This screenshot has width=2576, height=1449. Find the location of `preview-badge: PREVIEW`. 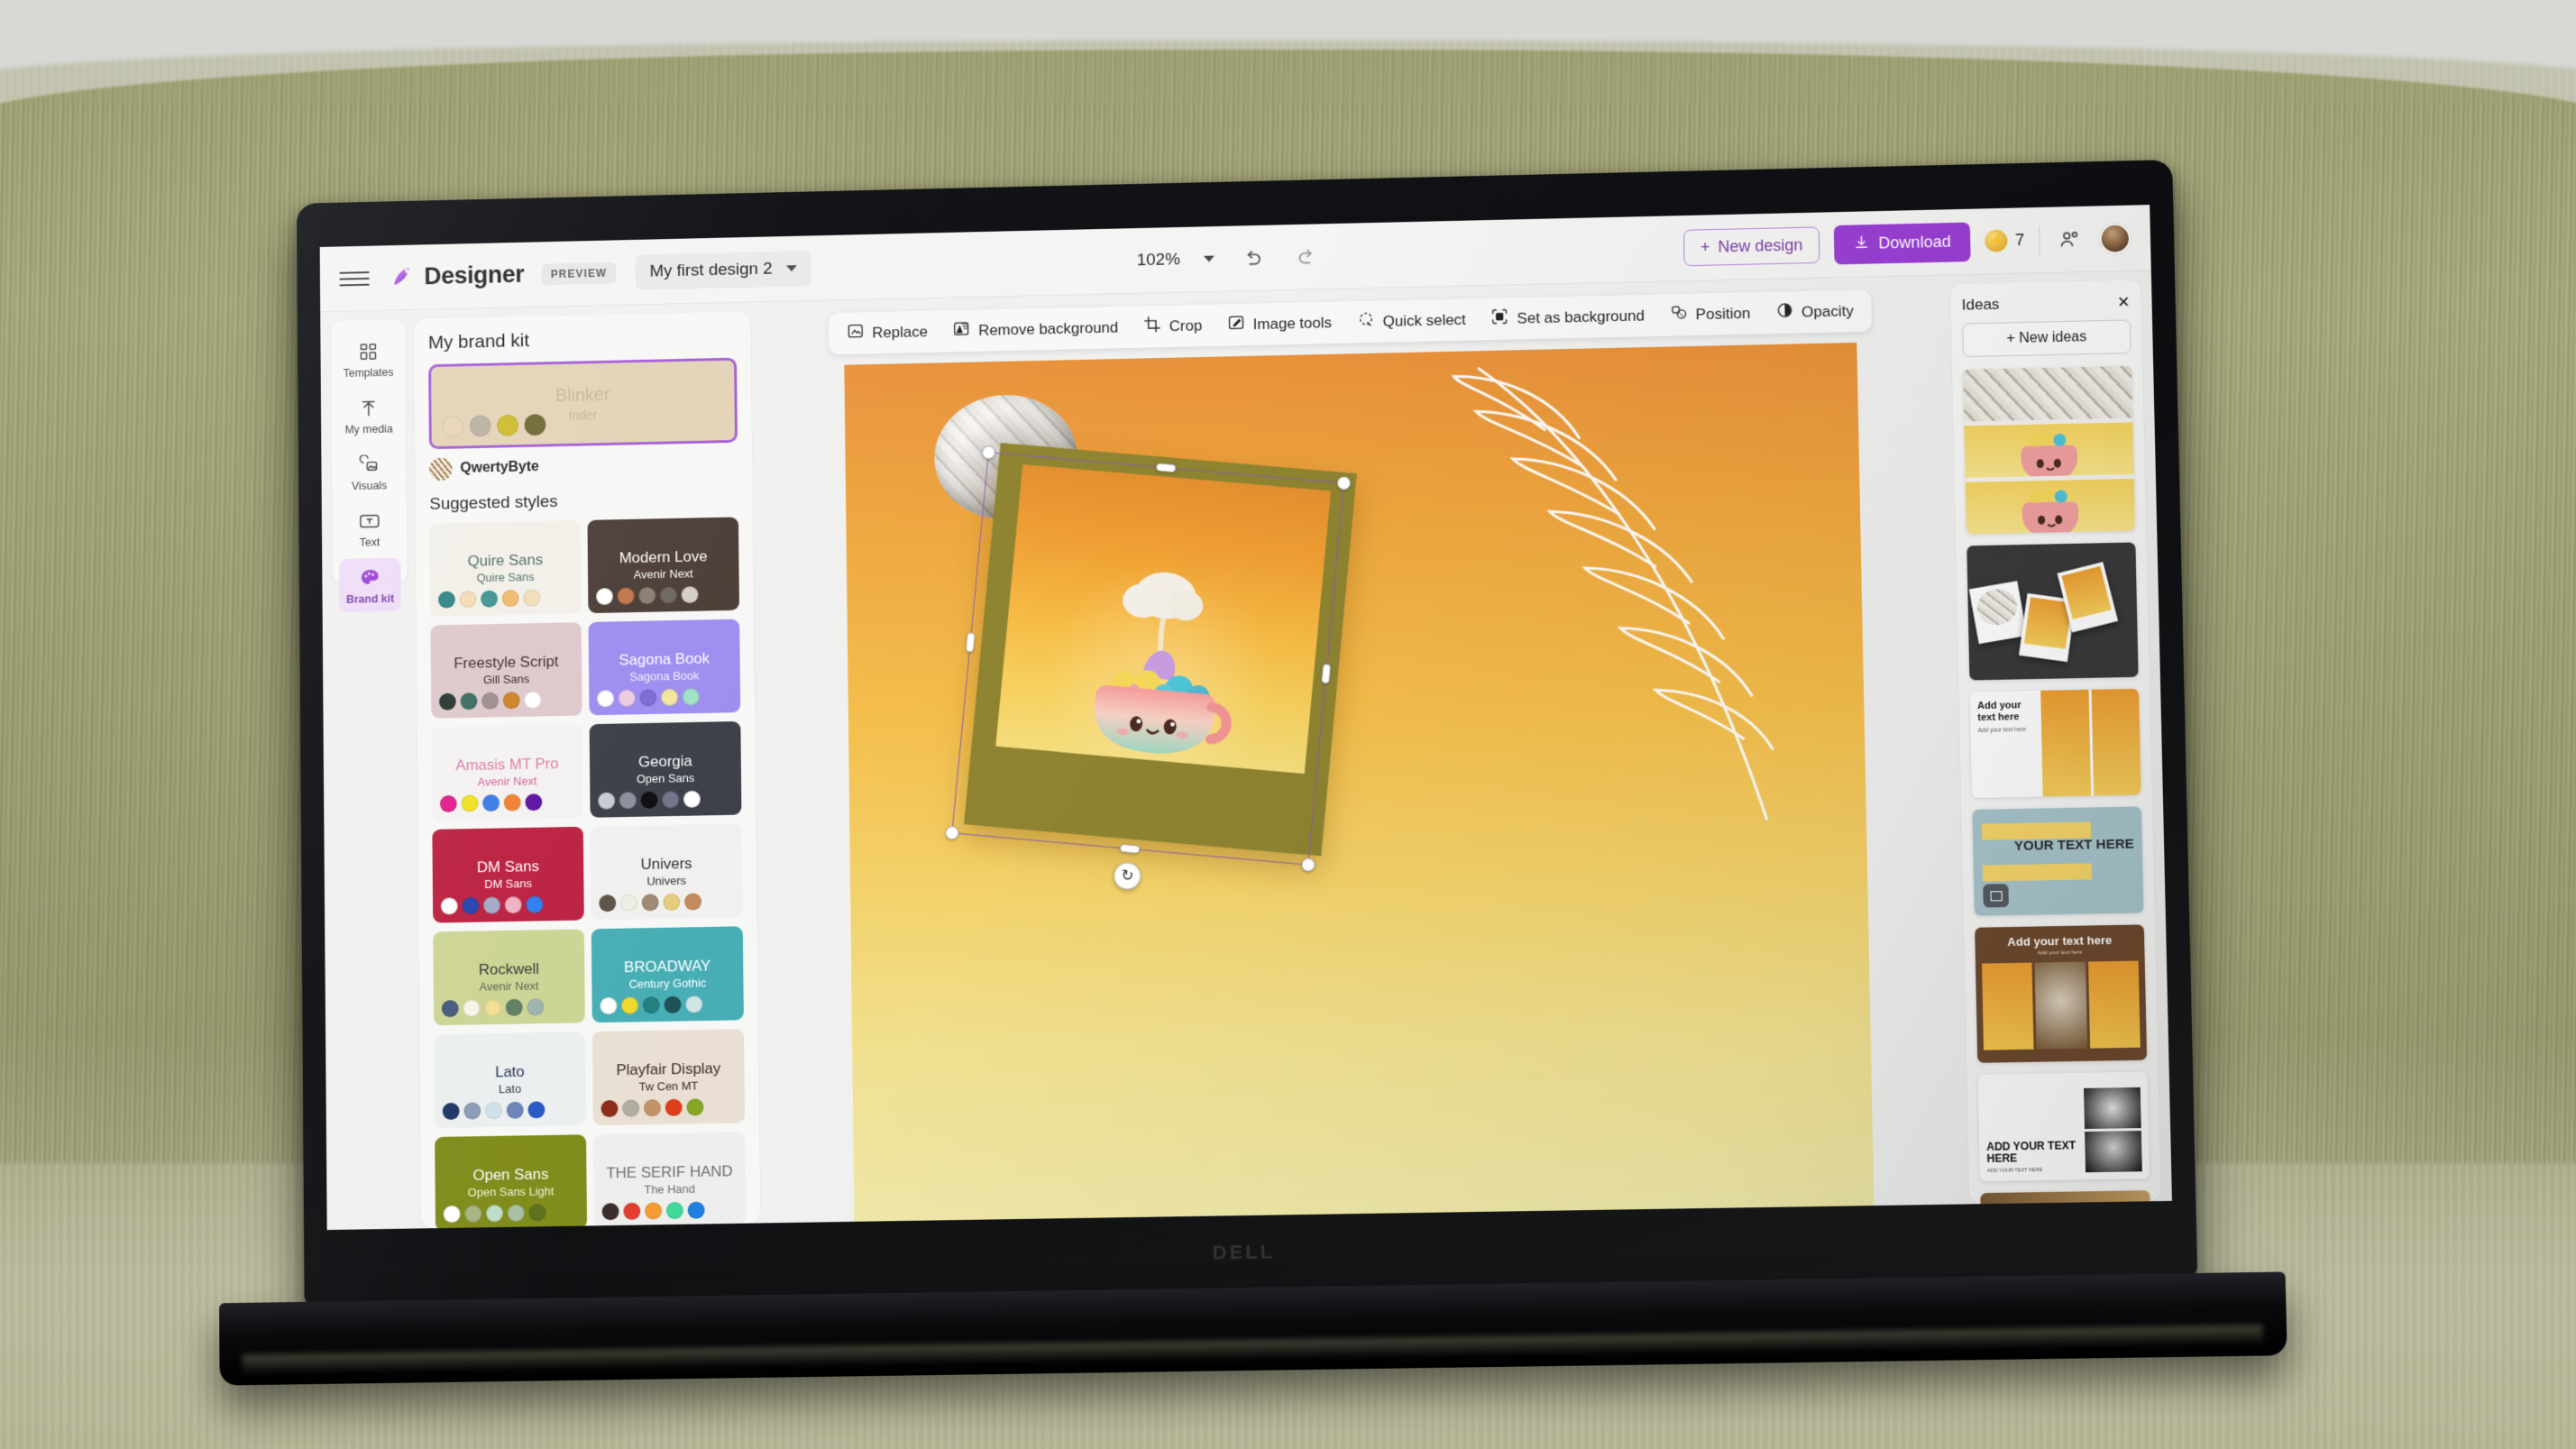

preview-badge: PREVIEW is located at coordinates (579, 273).